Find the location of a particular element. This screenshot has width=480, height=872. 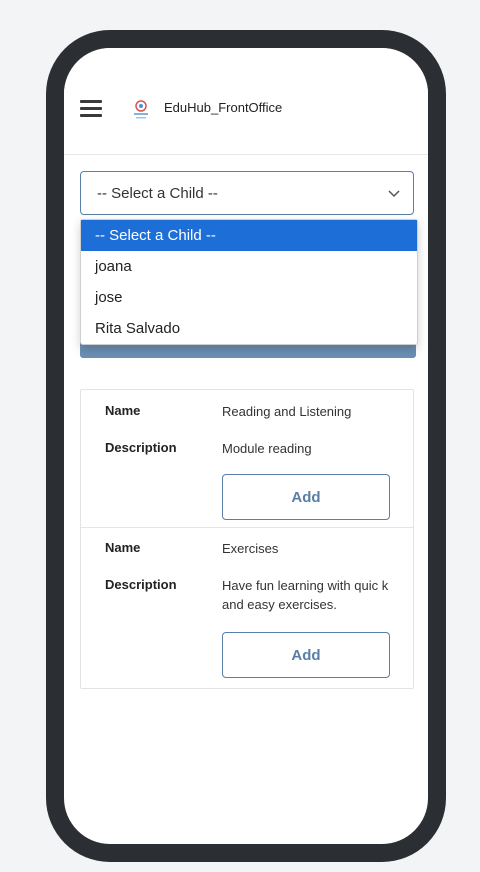

menu-icon is located at coordinates (91, 108).